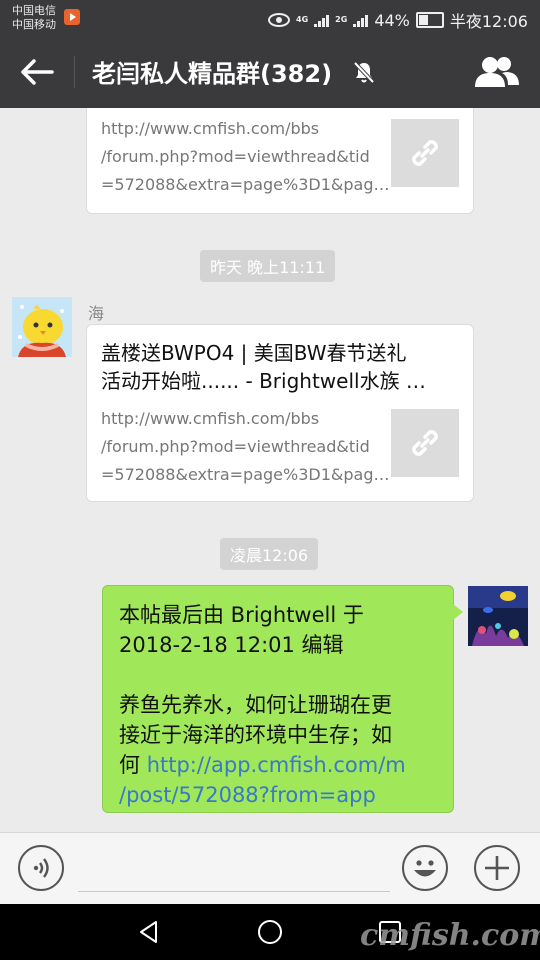 This screenshot has width=540, height=960. Describe the element at coordinates (425, 868) in the screenshot. I see `emoji-icon` at that location.